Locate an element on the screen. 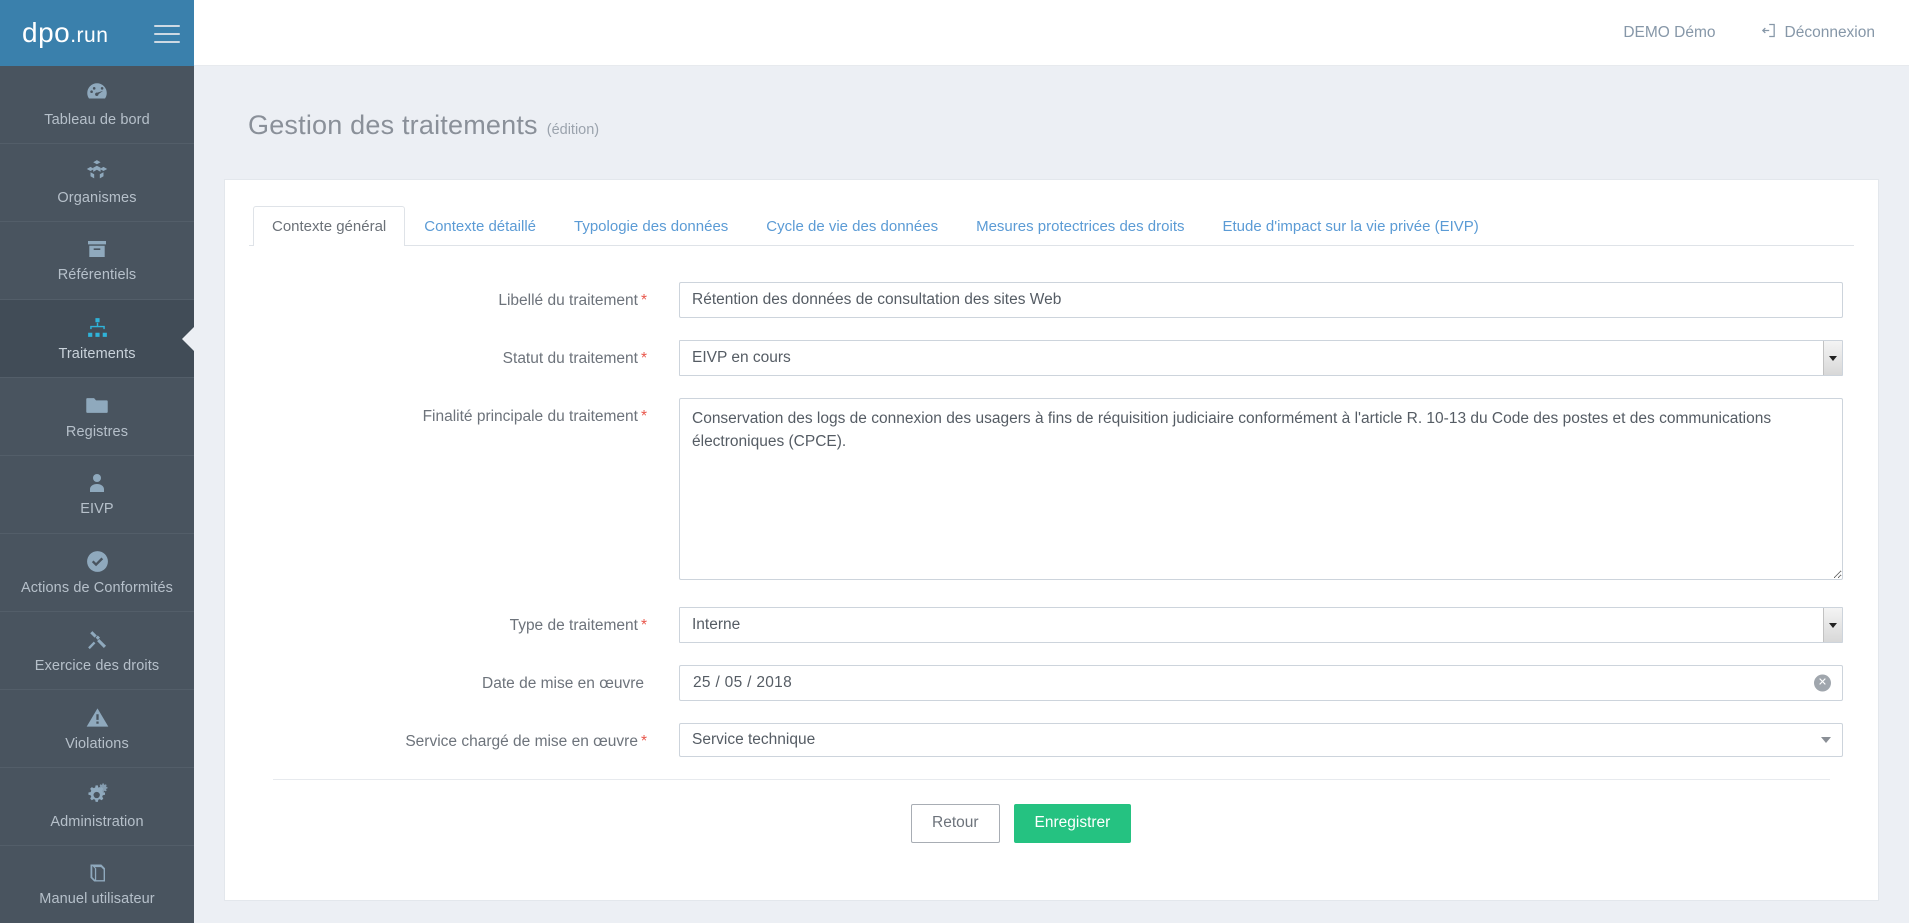  control-service: Service technique is located at coordinates (1261, 740).